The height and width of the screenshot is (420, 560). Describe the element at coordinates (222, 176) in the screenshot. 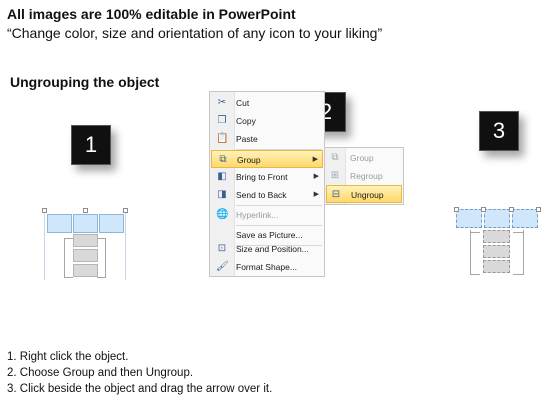

I see `bring-front-icon: ◧` at that location.